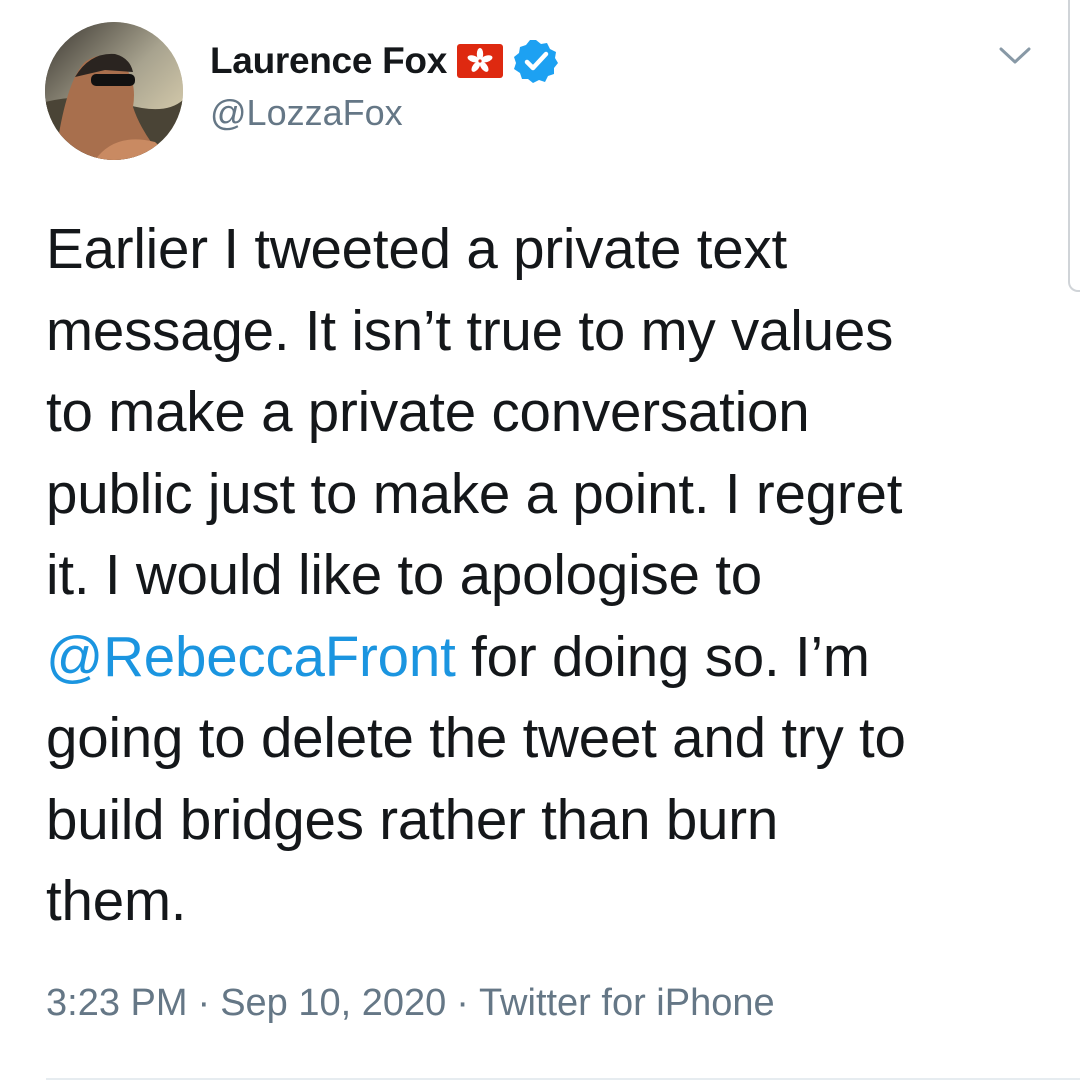  What do you see at coordinates (251, 656) in the screenshot?
I see `mention-link: @RebeccaFront` at bounding box center [251, 656].